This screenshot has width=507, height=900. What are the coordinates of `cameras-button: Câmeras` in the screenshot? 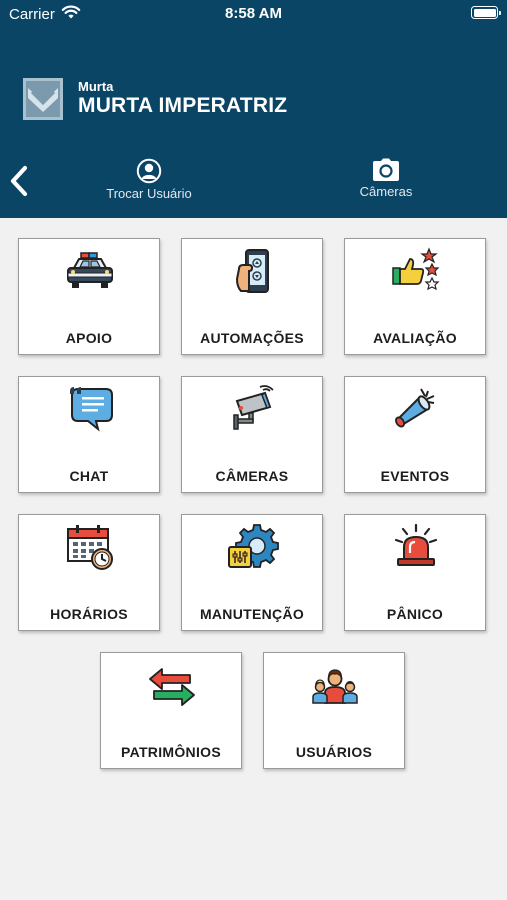 It's located at (386, 178).